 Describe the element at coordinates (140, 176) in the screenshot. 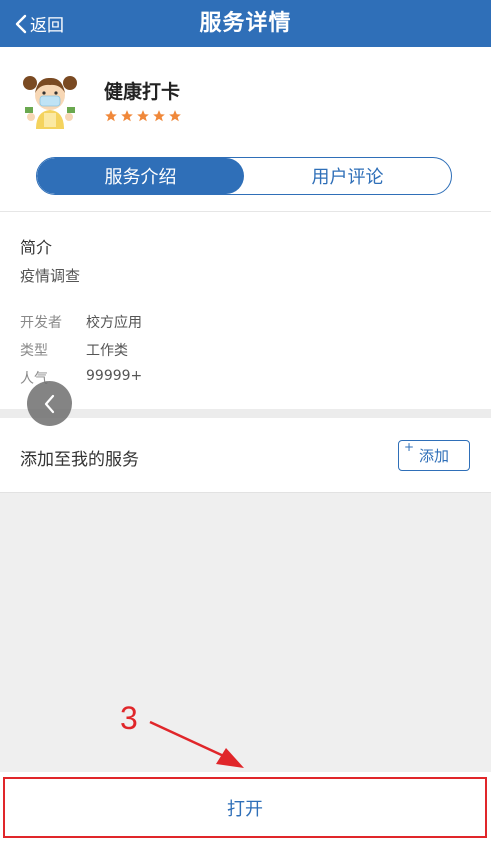

I see `tab-service-intro: 服务介绍` at that location.